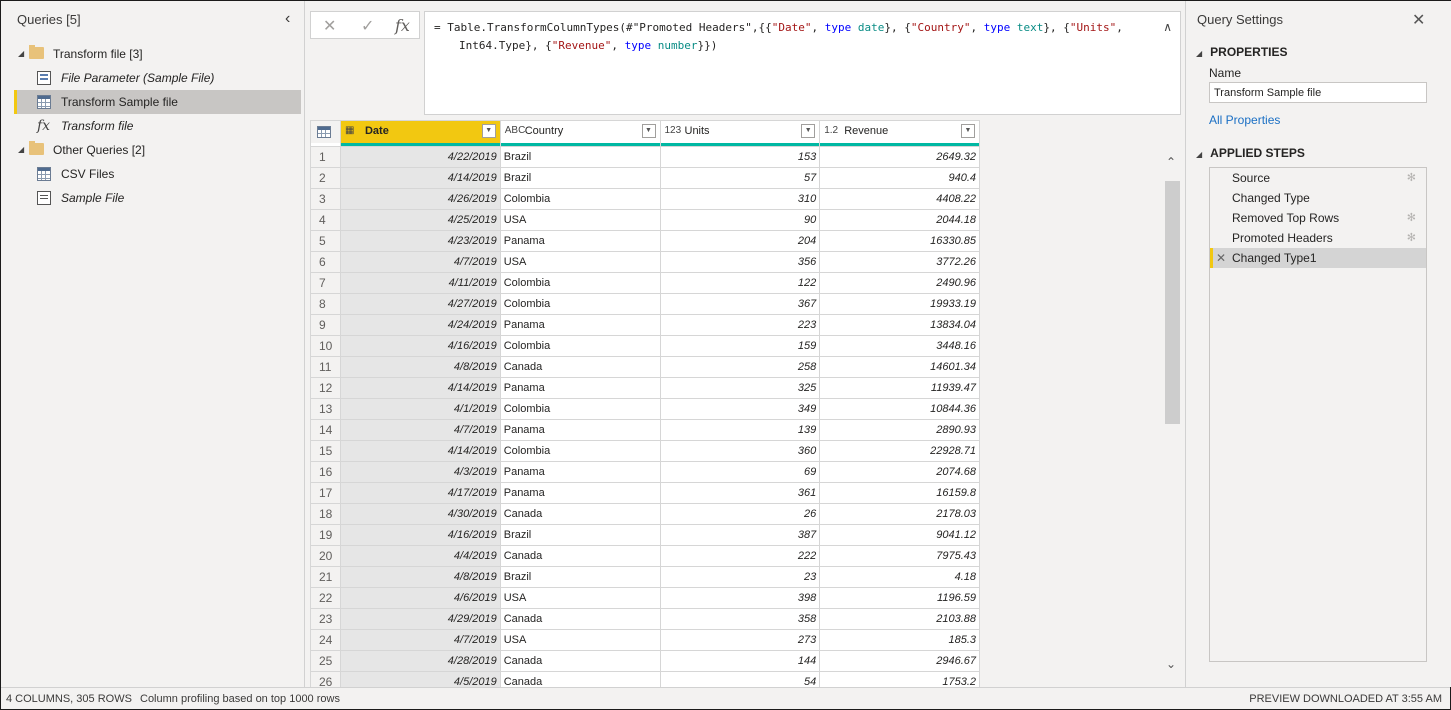 The width and height of the screenshot is (1451, 710). Describe the element at coordinates (420, 199) in the screenshot. I see `cell-date: 4/26/2019` at that location.